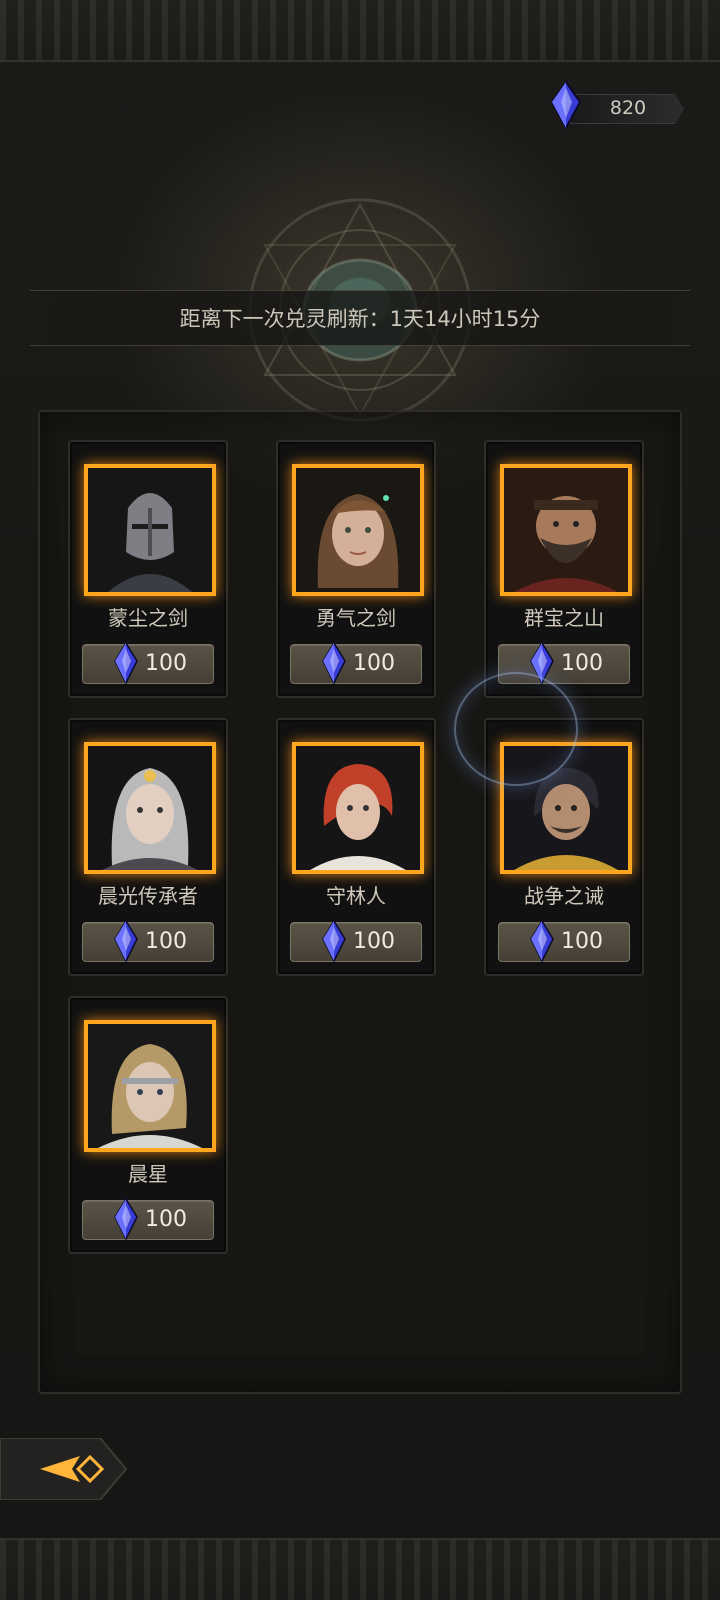 This screenshot has height=1600, width=720. I want to click on refresh-timer-text: 距离下一次兑灵刷新：1天14小时15分, so click(360, 319).